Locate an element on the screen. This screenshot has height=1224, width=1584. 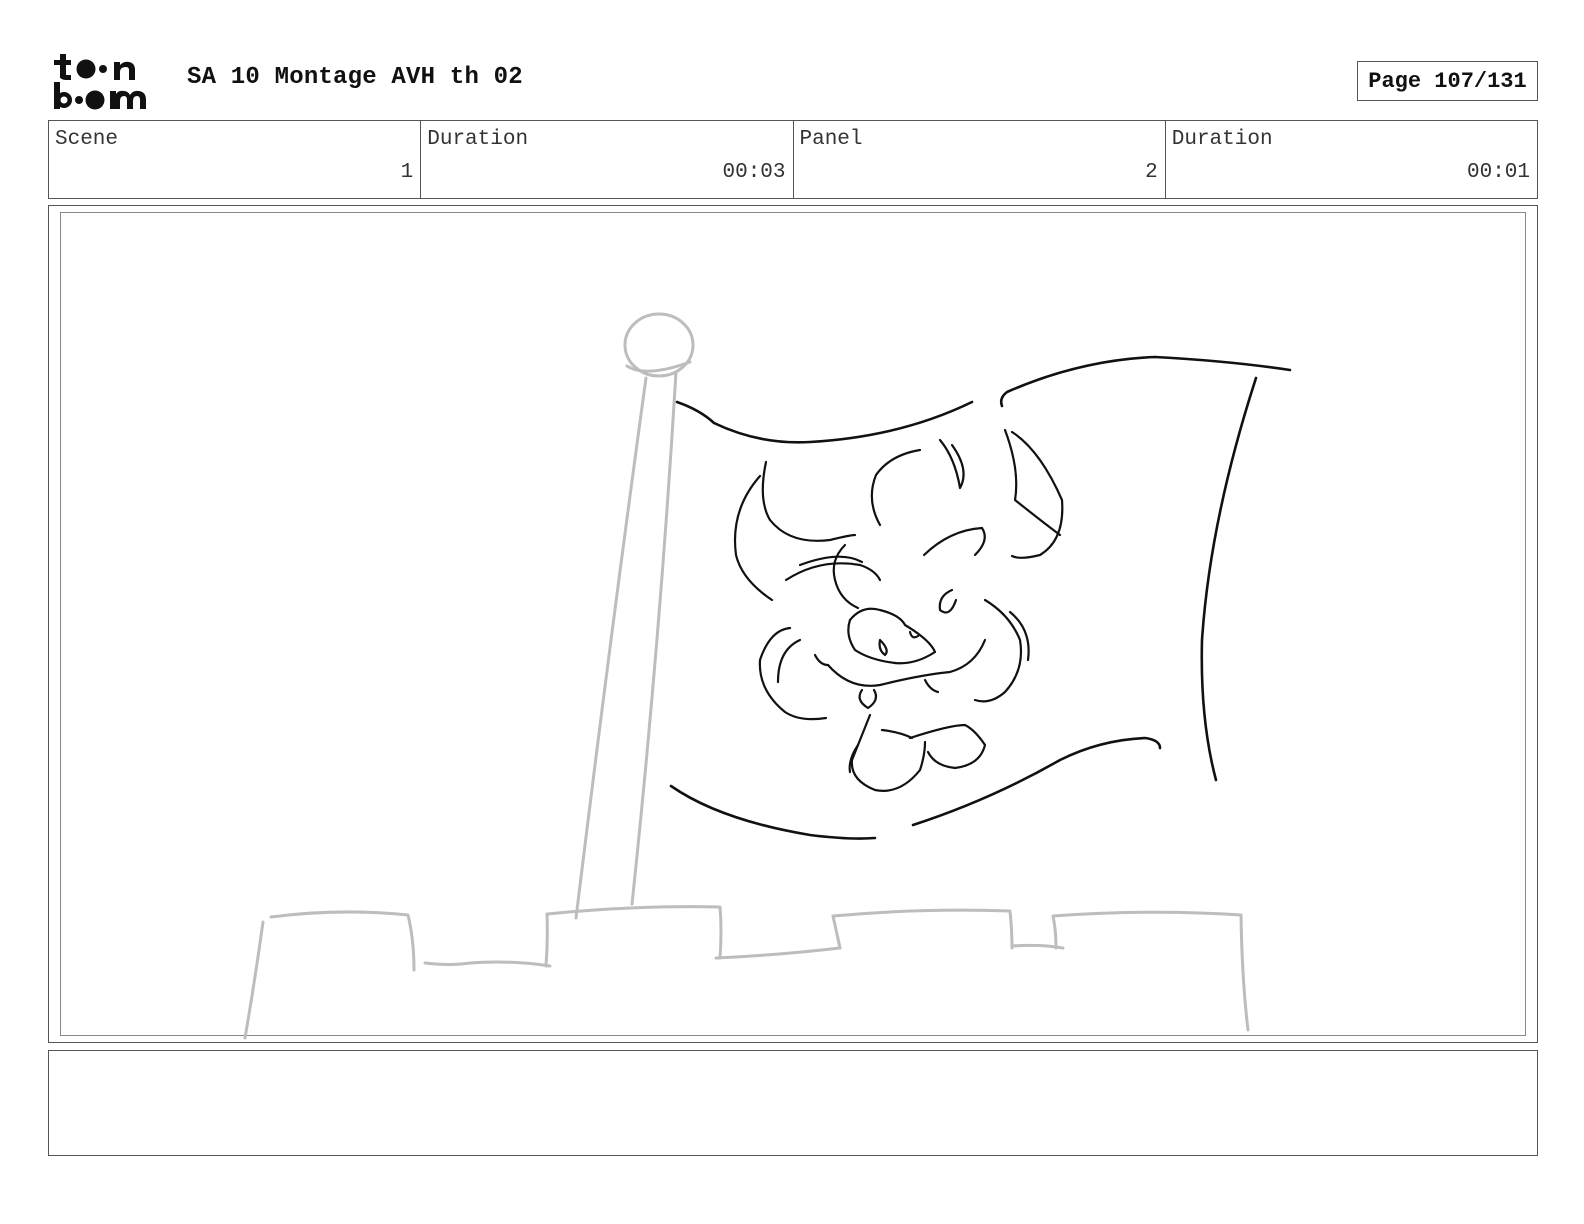
scene-value: 1 is located at coordinates (407, 172).